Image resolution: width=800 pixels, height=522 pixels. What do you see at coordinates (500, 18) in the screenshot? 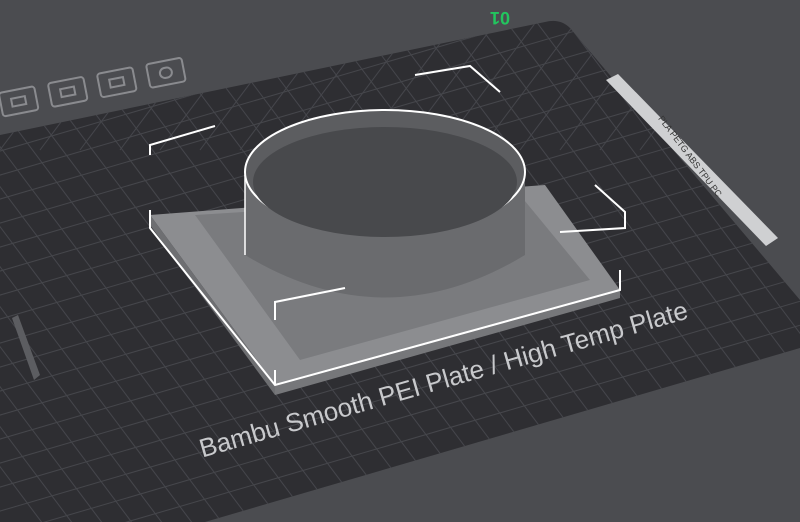
I see `plate-number: 01` at bounding box center [500, 18].